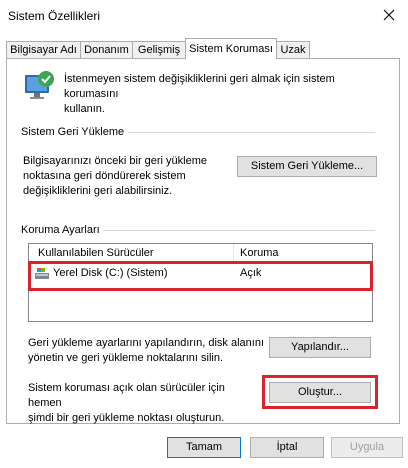 The width and height of the screenshot is (408, 468). Describe the element at coordinates (42, 273) in the screenshot. I see `drive-icon` at that location.